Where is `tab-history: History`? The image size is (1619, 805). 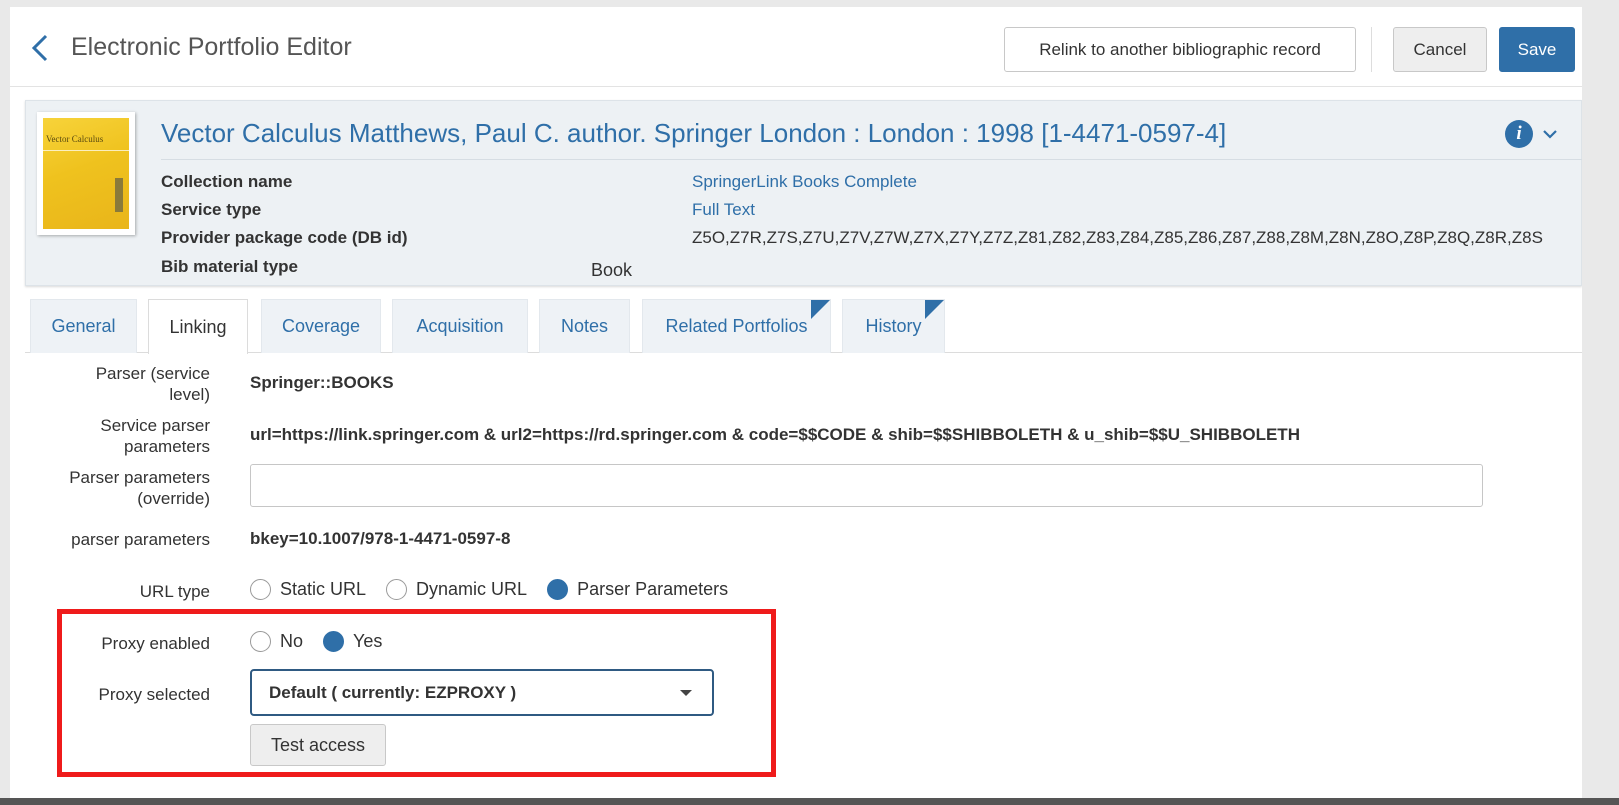 tab-history: History is located at coordinates (893, 326).